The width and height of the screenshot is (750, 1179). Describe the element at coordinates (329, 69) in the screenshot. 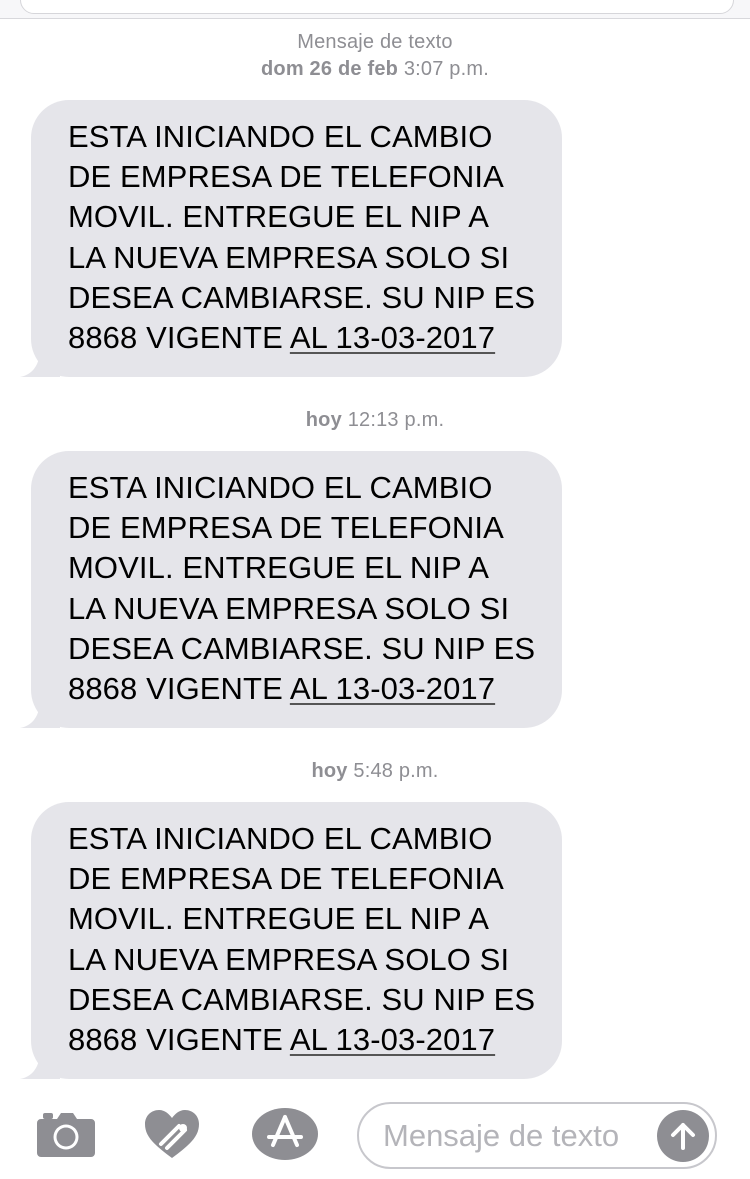

I see `timestamp-day: dom 26 de feb` at that location.